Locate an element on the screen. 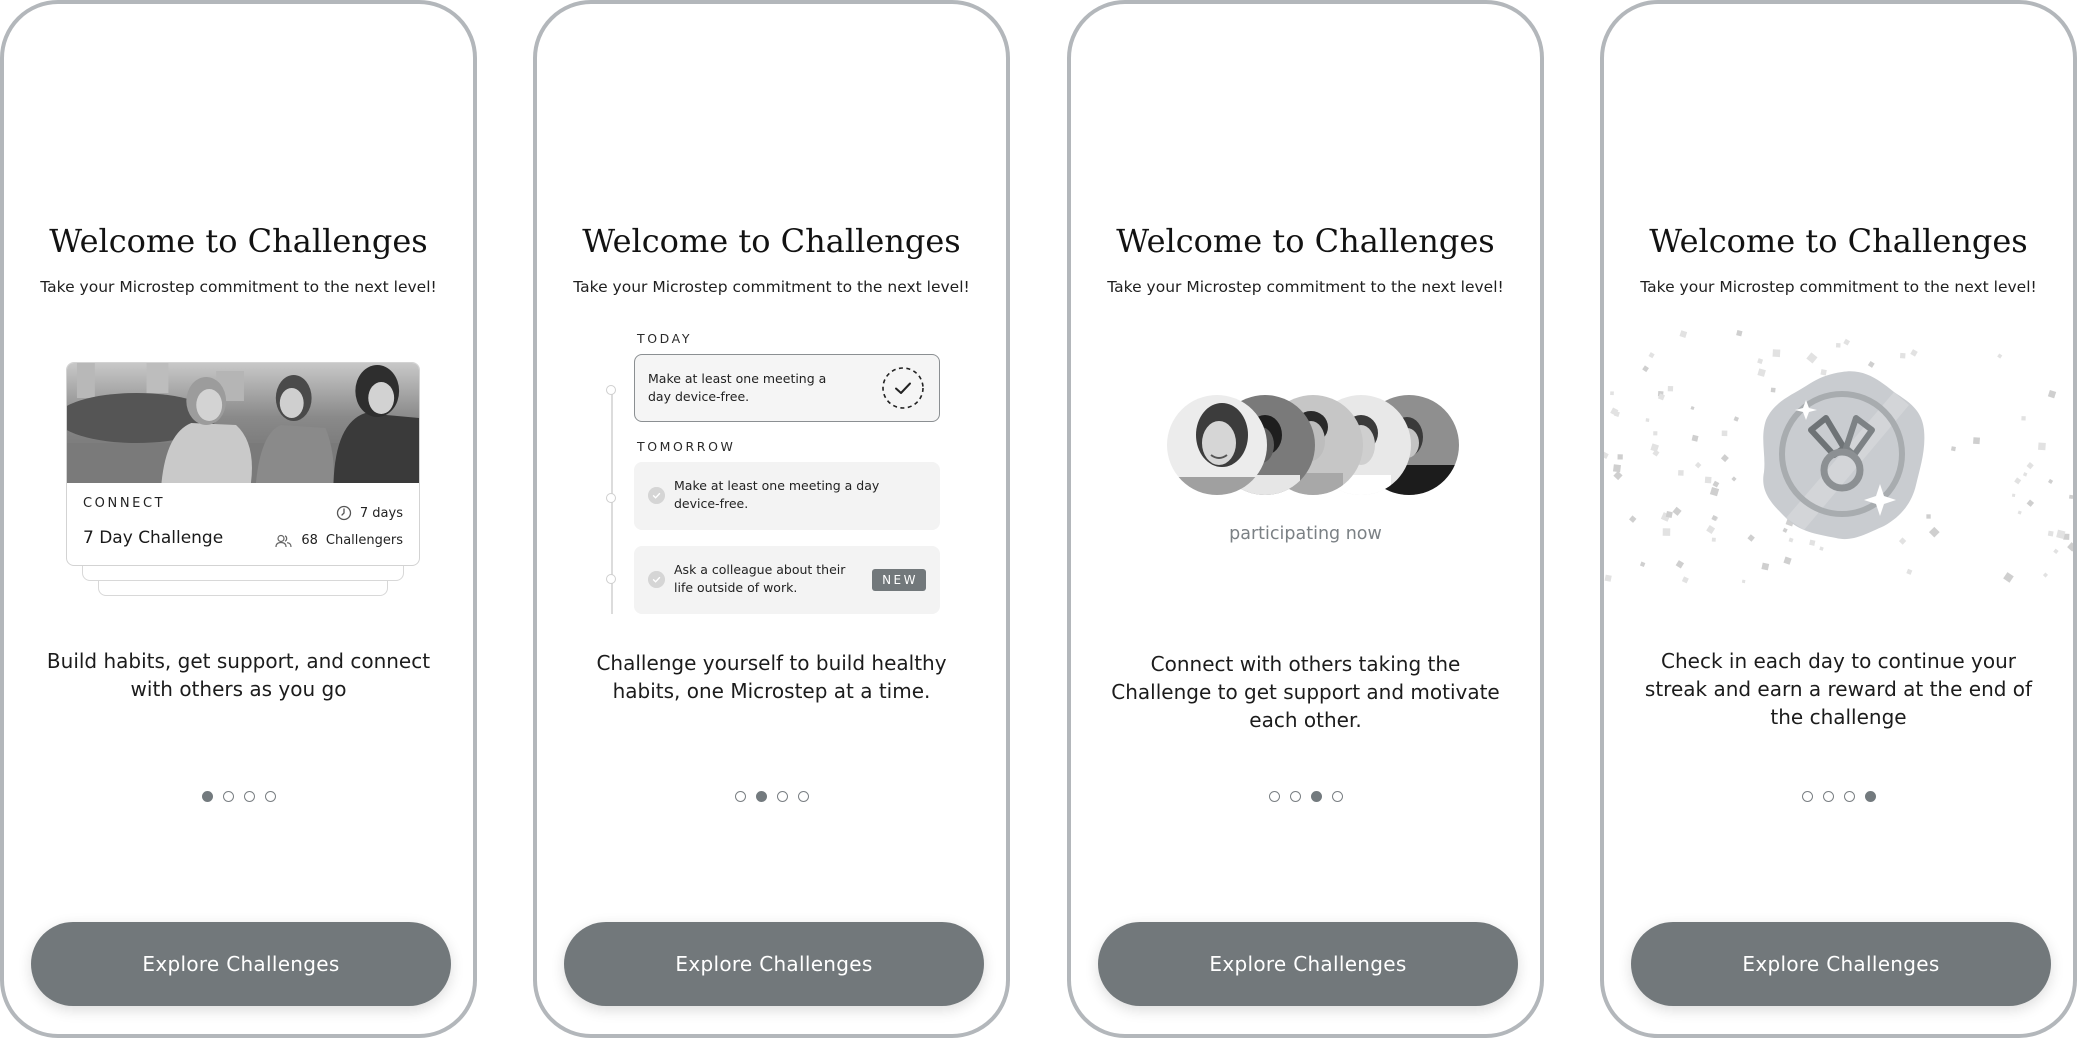 This screenshot has height=1042, width=2080. challengers-count: 68 Challengers is located at coordinates (339, 540).